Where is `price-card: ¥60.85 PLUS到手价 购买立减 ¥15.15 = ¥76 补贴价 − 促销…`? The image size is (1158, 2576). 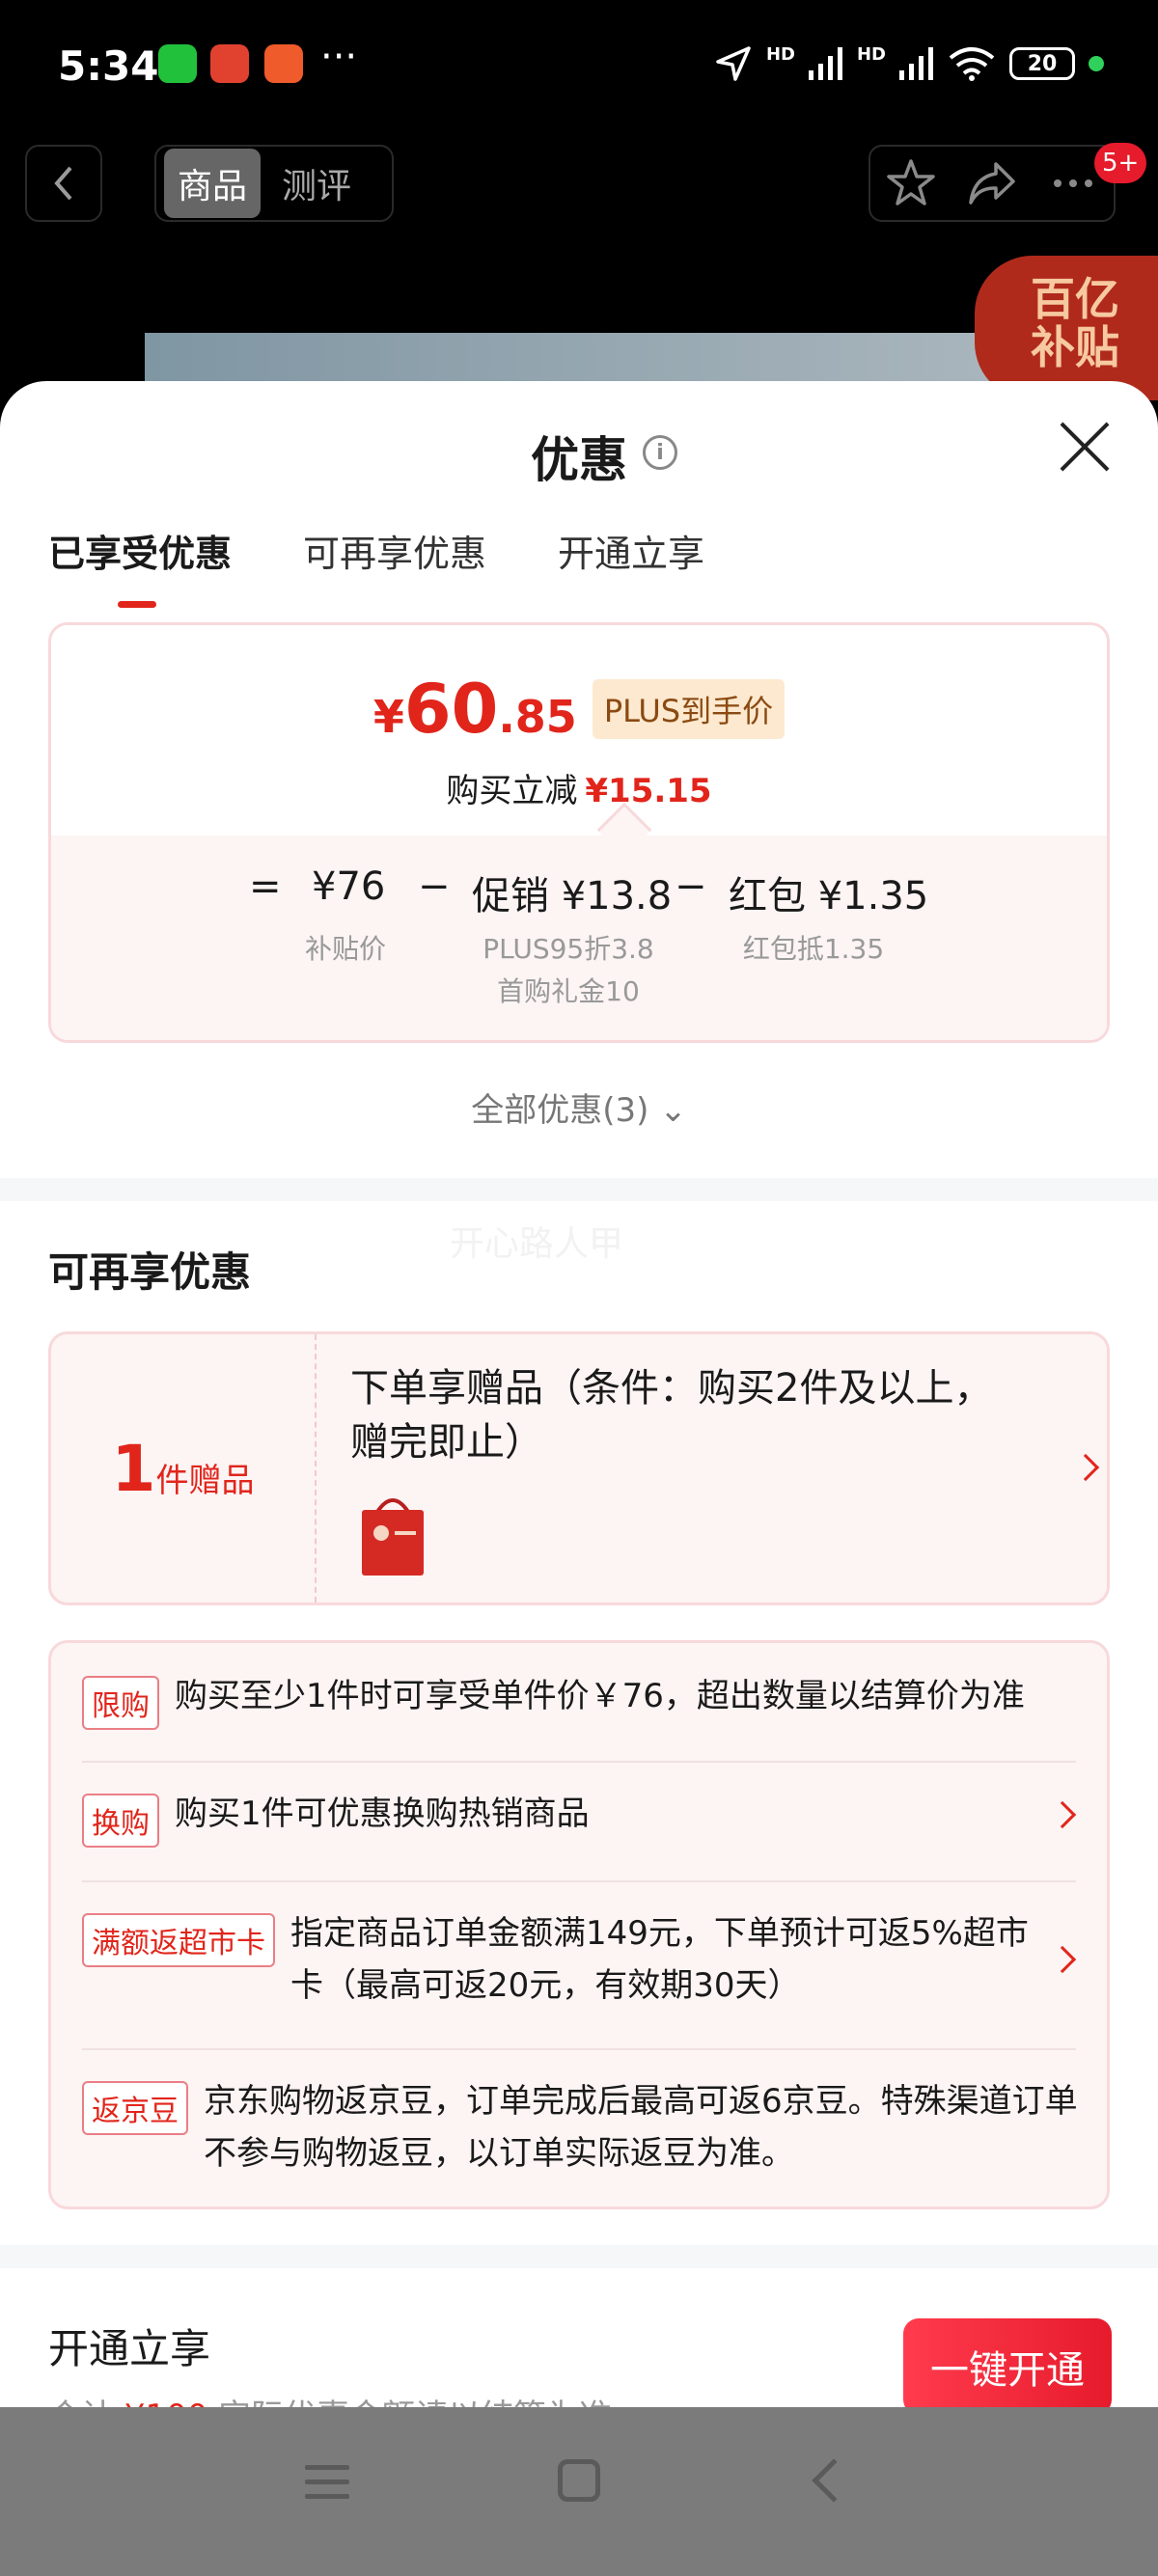
price-card: ¥60.85 PLUS到手价 购买立减 ¥15.15 = ¥76 补贴价 − 促销… is located at coordinates (579, 832).